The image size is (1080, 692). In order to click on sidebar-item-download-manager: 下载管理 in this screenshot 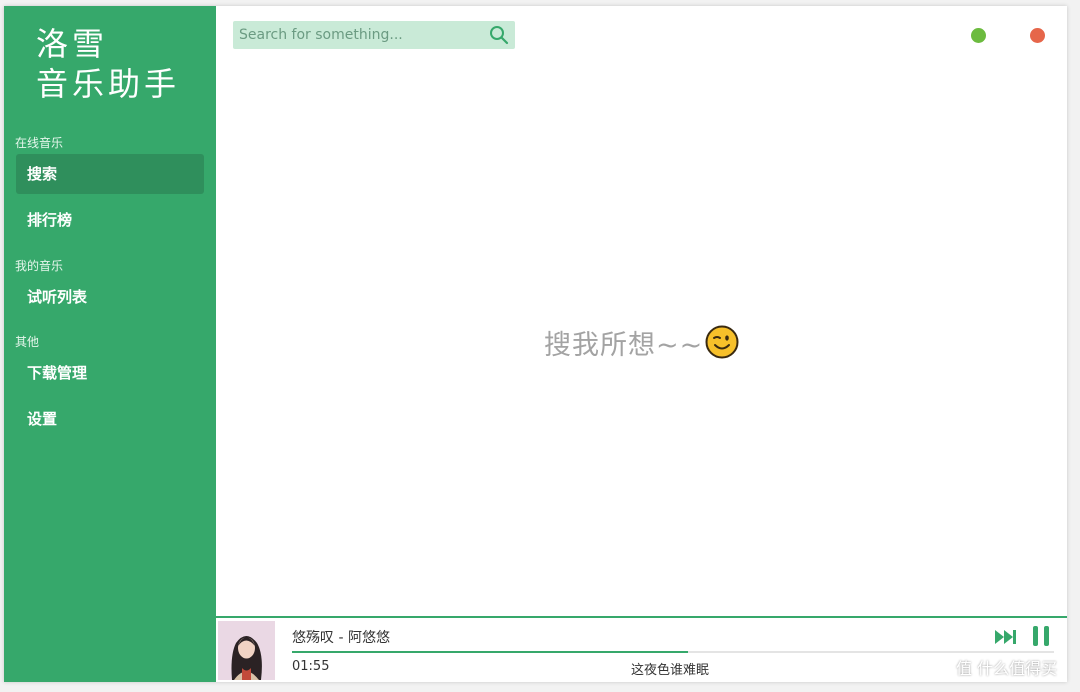, I will do `click(110, 373)`.